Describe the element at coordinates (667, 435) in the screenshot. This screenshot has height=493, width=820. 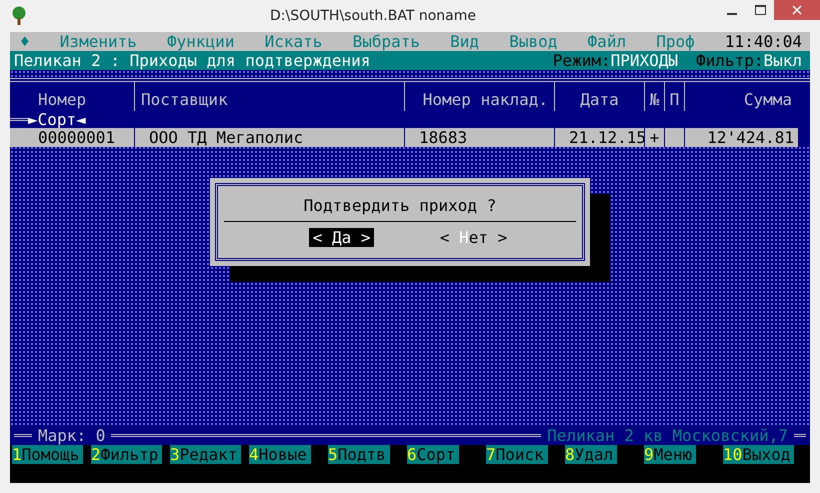
I see `store-info: Пеликан 2 кв Московский,7` at that location.